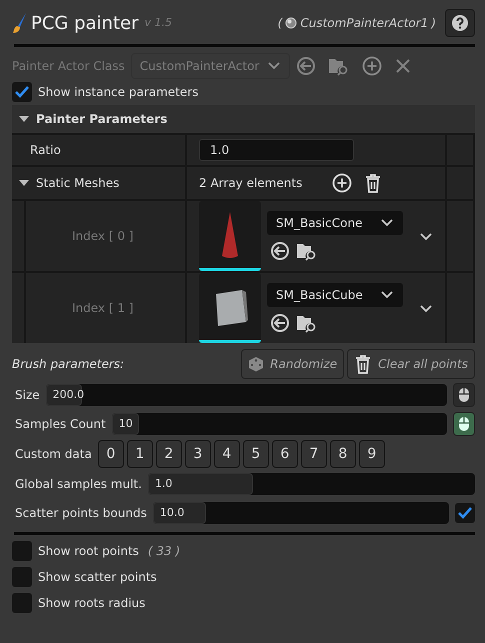  Describe the element at coordinates (158, 22) in the screenshot. I see `version-label: v 1.5` at that location.